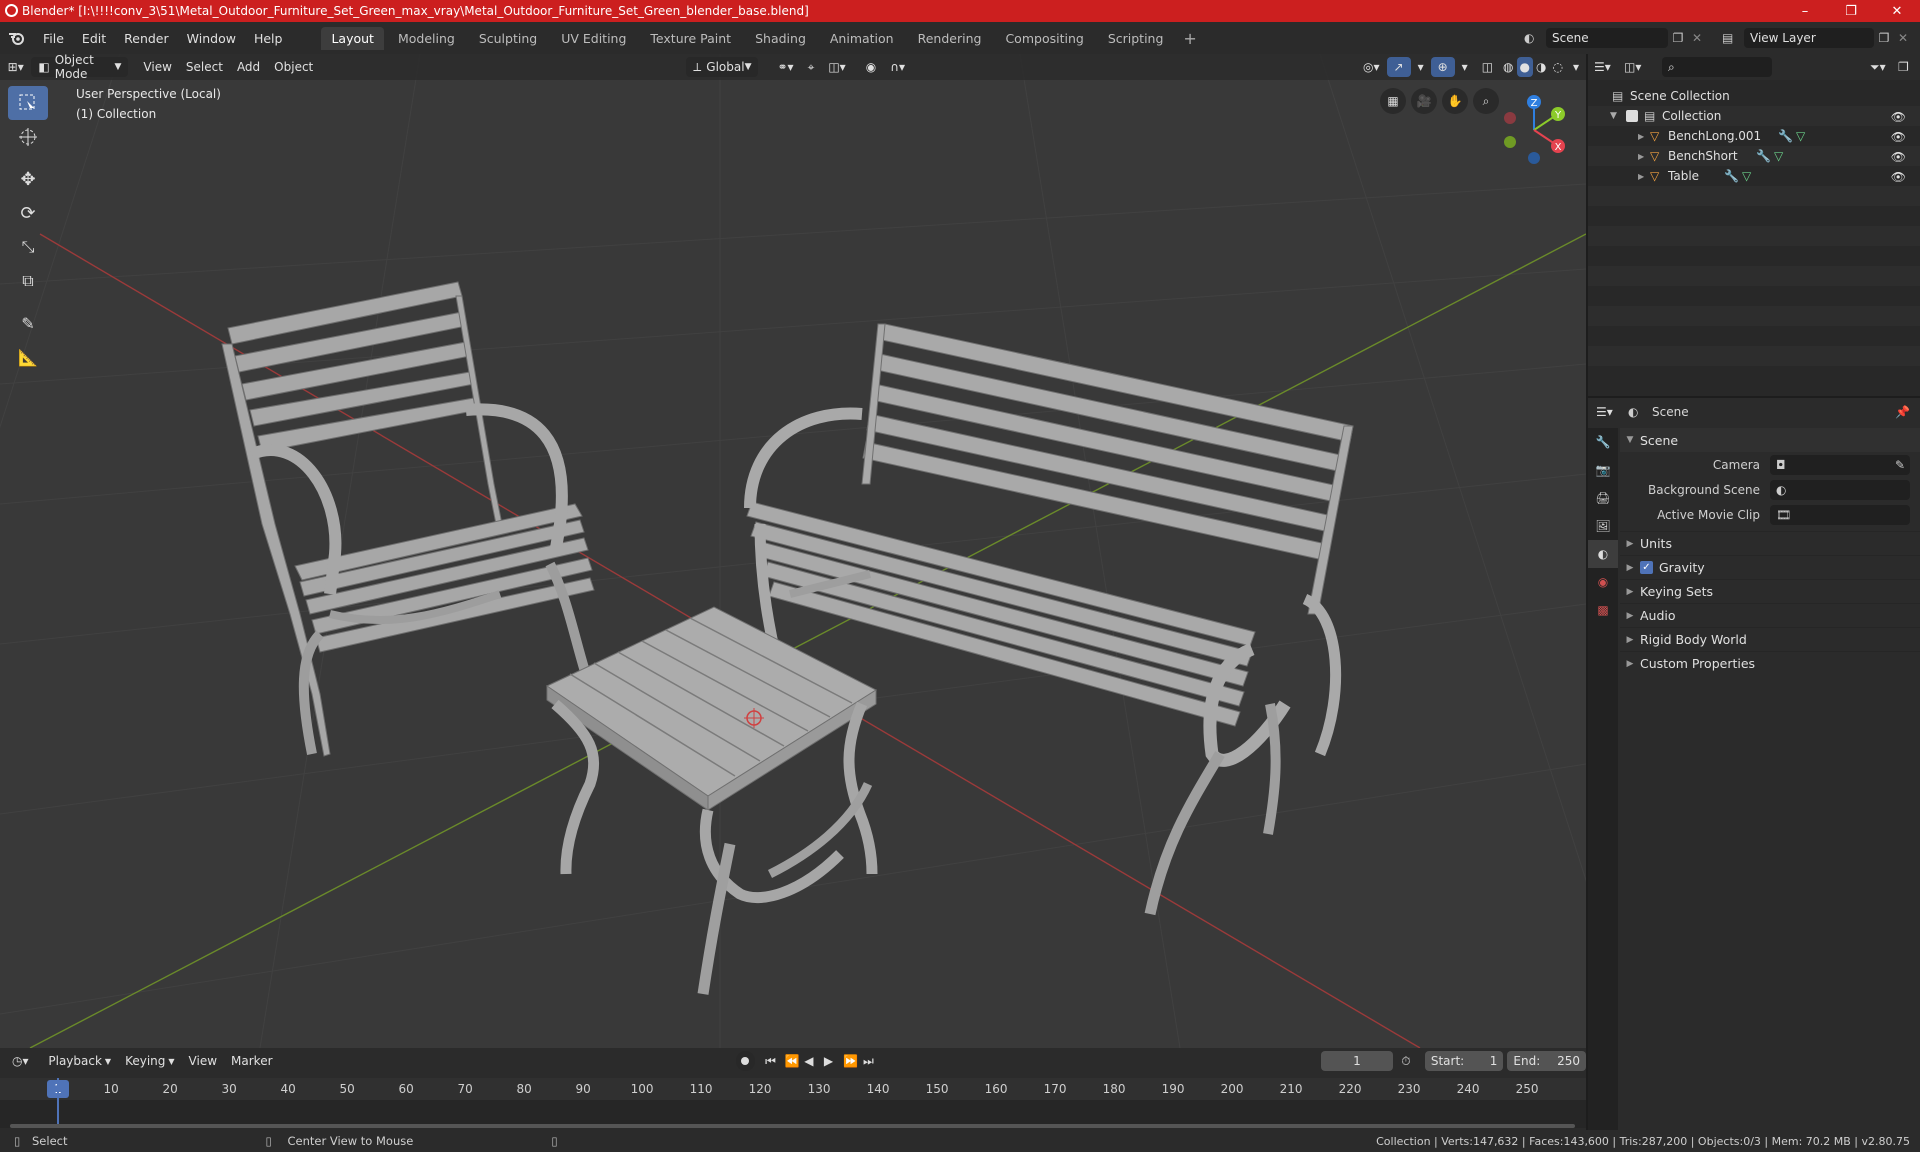 This screenshot has width=1920, height=1152. Describe the element at coordinates (795, 1061) in the screenshot. I see `prev-keyframe-icon: ⏪` at that location.